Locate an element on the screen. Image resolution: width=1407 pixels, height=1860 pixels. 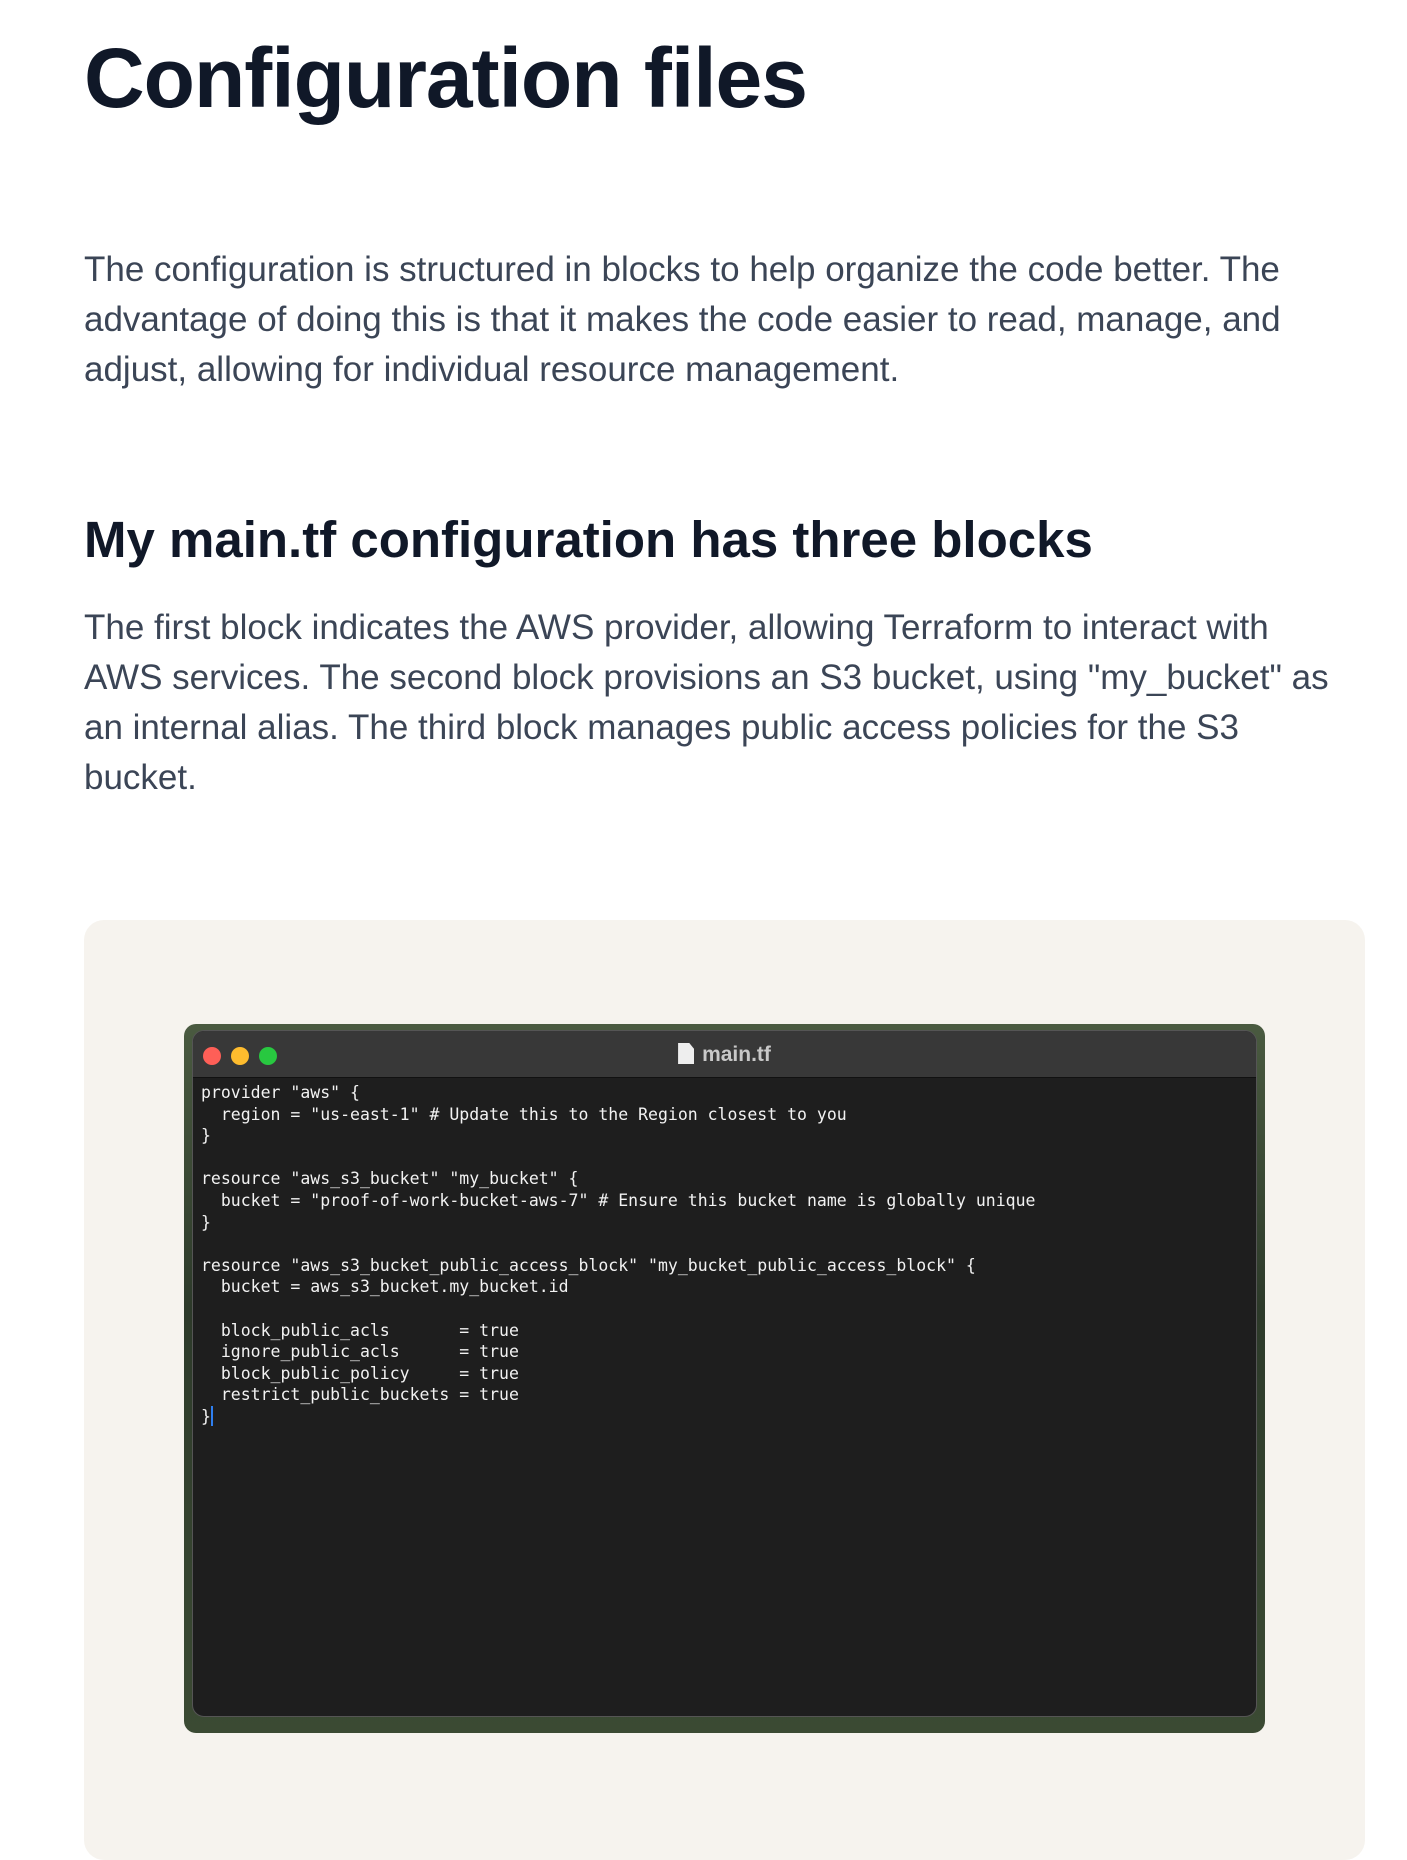
file-icon is located at coordinates (686, 1053).